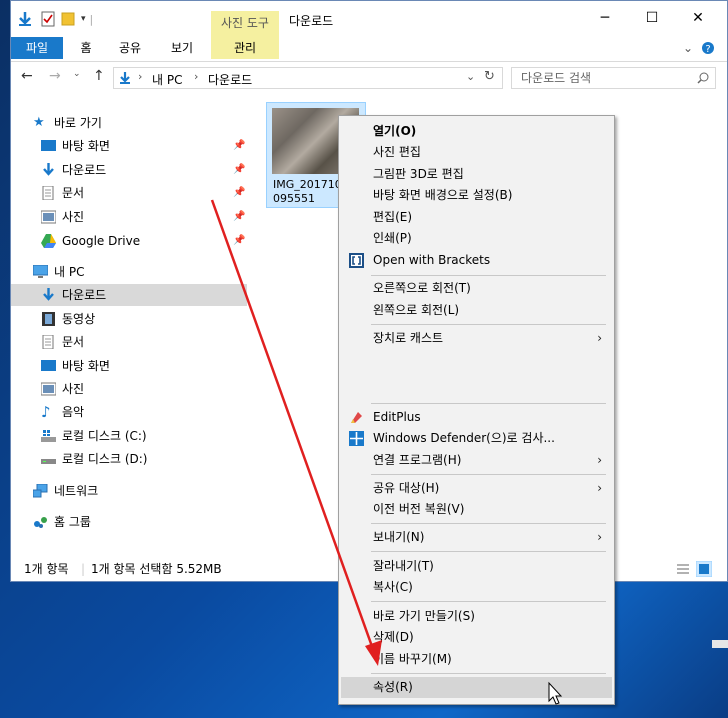  Describe the element at coordinates (373, 653) in the screenshot. I see `annotation-arrow-head` at that location.